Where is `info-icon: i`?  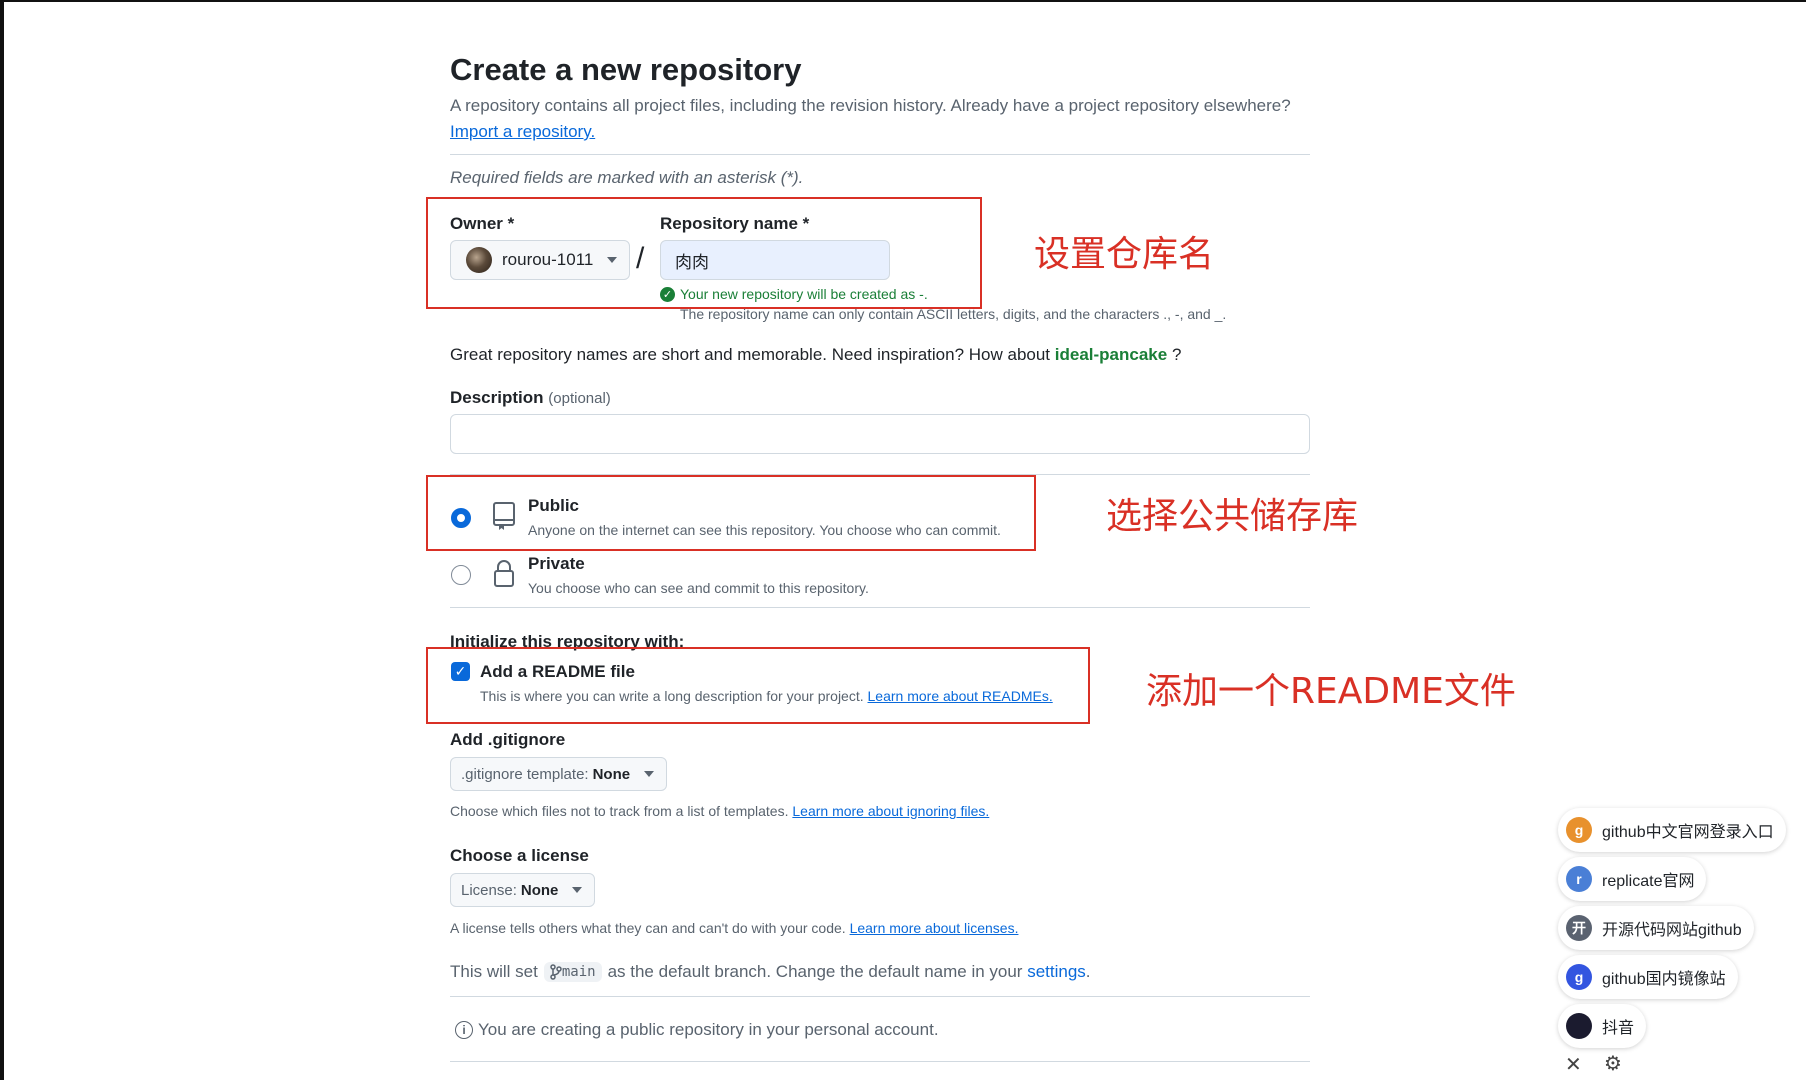 info-icon: i is located at coordinates (464, 1030).